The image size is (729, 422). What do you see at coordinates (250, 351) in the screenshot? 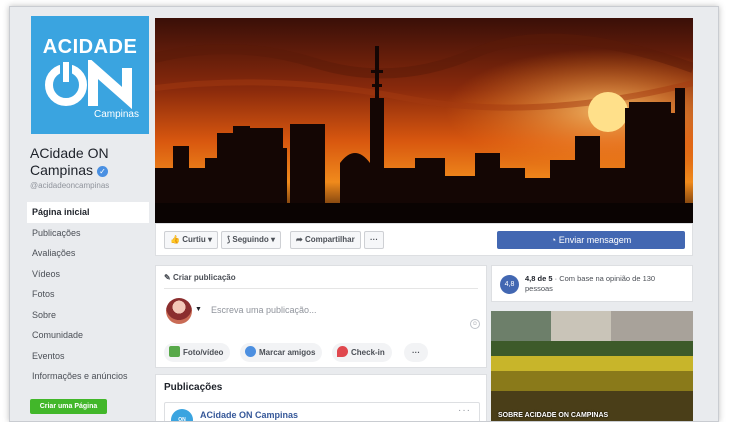
I see `tag-friends-icon` at bounding box center [250, 351].